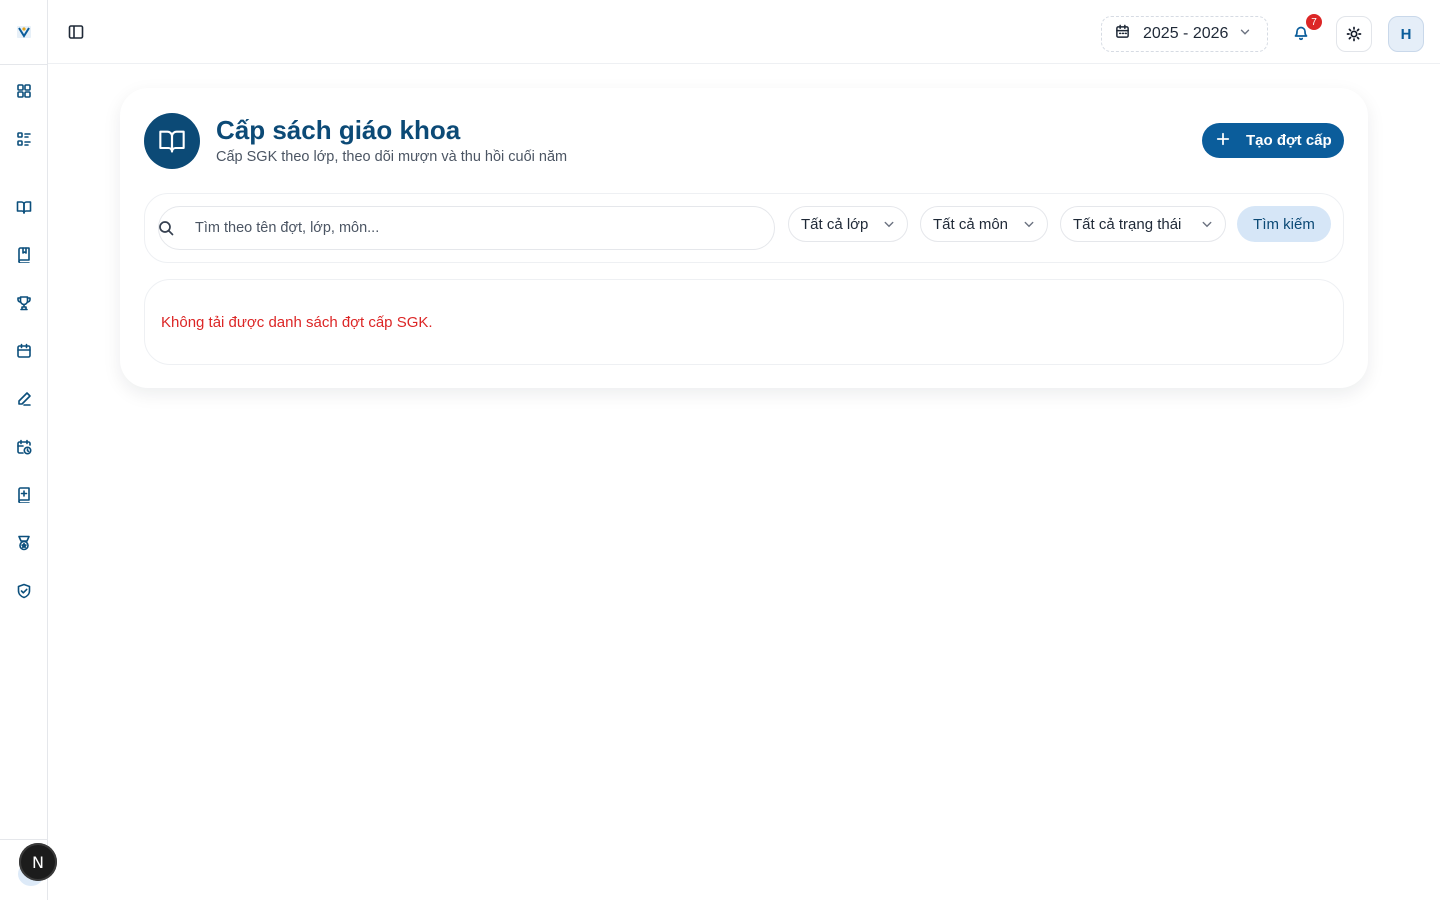  I want to click on sidebar: N, so click(28, 450).